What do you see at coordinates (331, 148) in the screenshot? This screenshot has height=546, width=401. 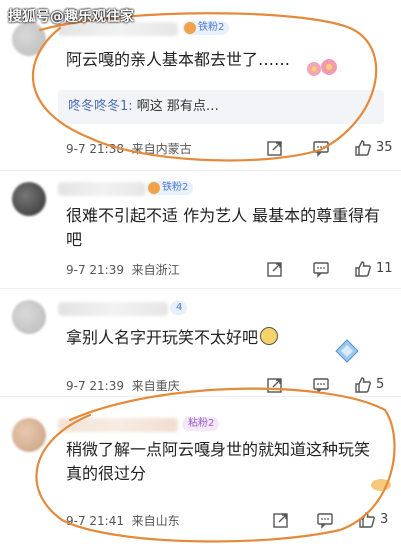 I see `comment-actions: 35` at bounding box center [331, 148].